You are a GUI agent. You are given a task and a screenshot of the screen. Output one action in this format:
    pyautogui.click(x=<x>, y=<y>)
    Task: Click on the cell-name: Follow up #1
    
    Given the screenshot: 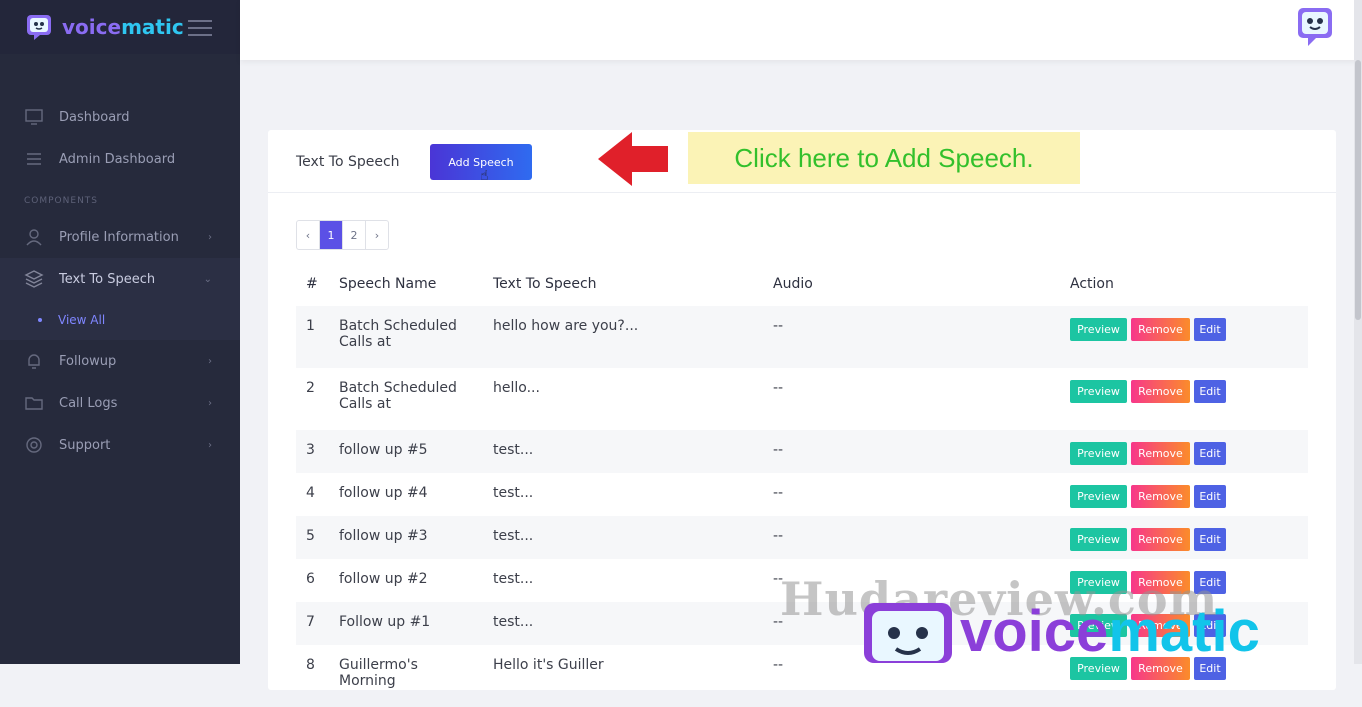 What is the action you would take?
    pyautogui.click(x=406, y=623)
    